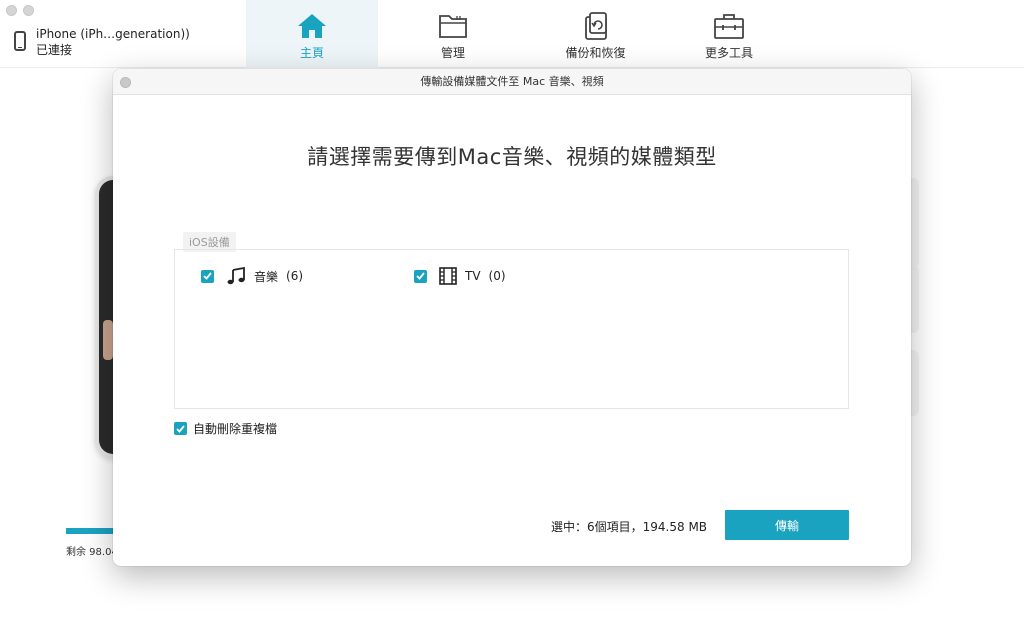 This screenshot has height=617, width=1024. Describe the element at coordinates (11, 10) in the screenshot. I see `window-close-button` at that location.